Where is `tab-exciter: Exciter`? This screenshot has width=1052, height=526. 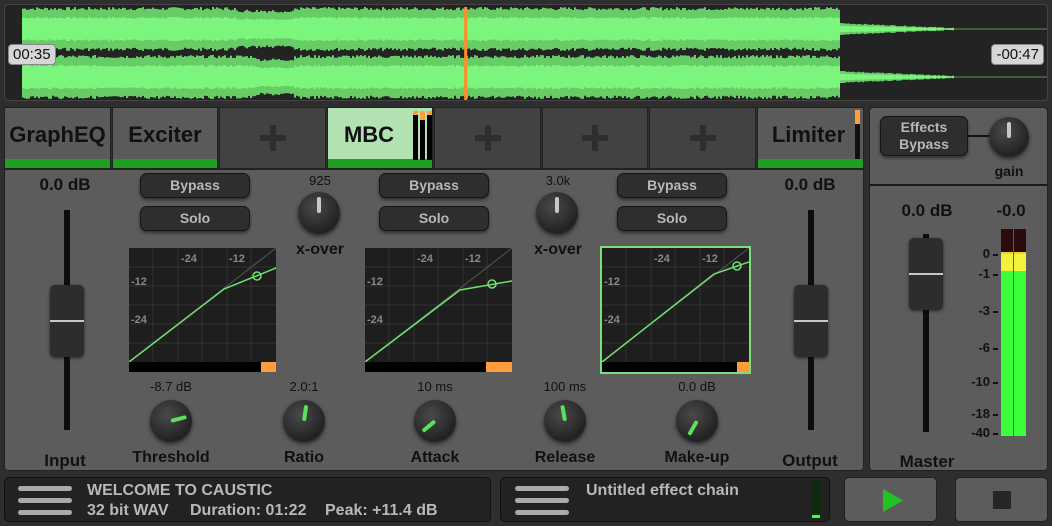 tab-exciter: Exciter is located at coordinates (165, 138).